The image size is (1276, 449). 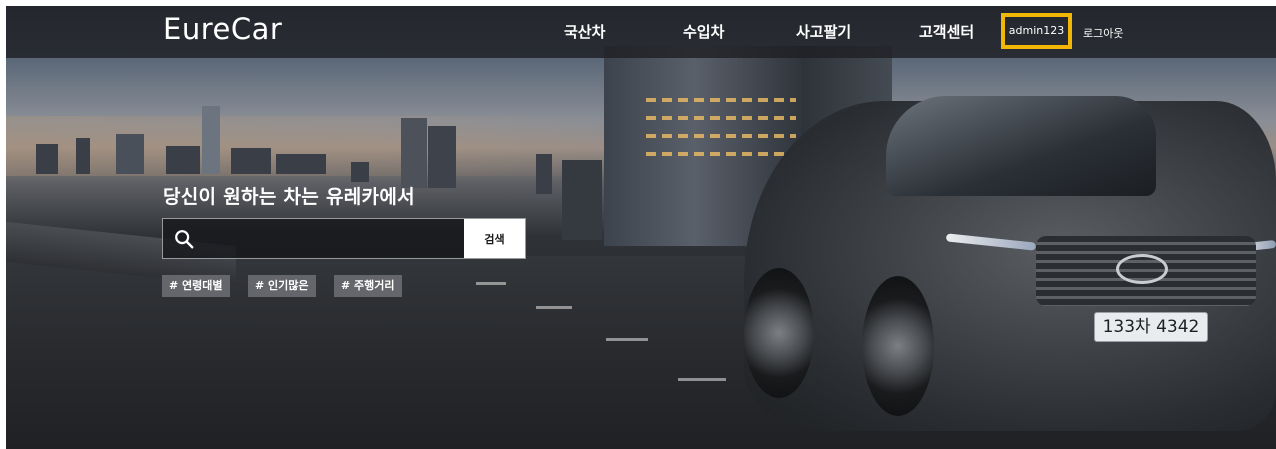 I want to click on car-emblem-icon, so click(x=1142, y=269).